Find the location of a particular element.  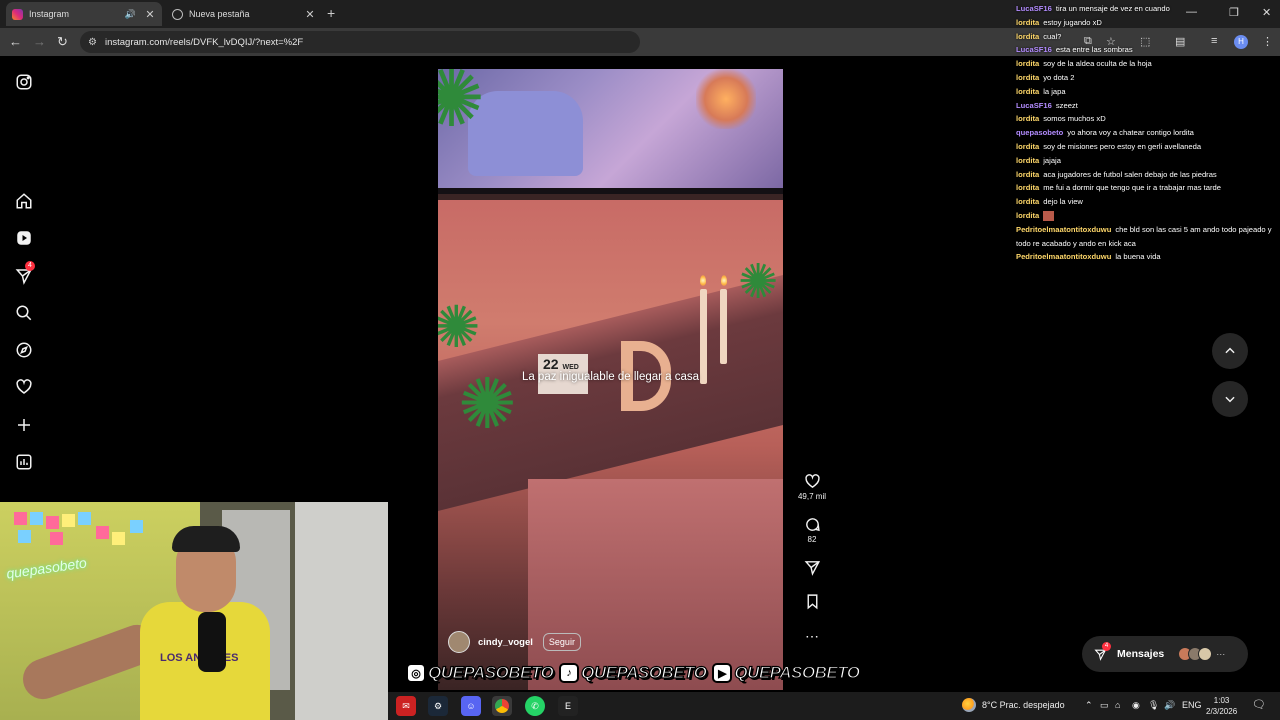

explore-icon is located at coordinates (24, 350).